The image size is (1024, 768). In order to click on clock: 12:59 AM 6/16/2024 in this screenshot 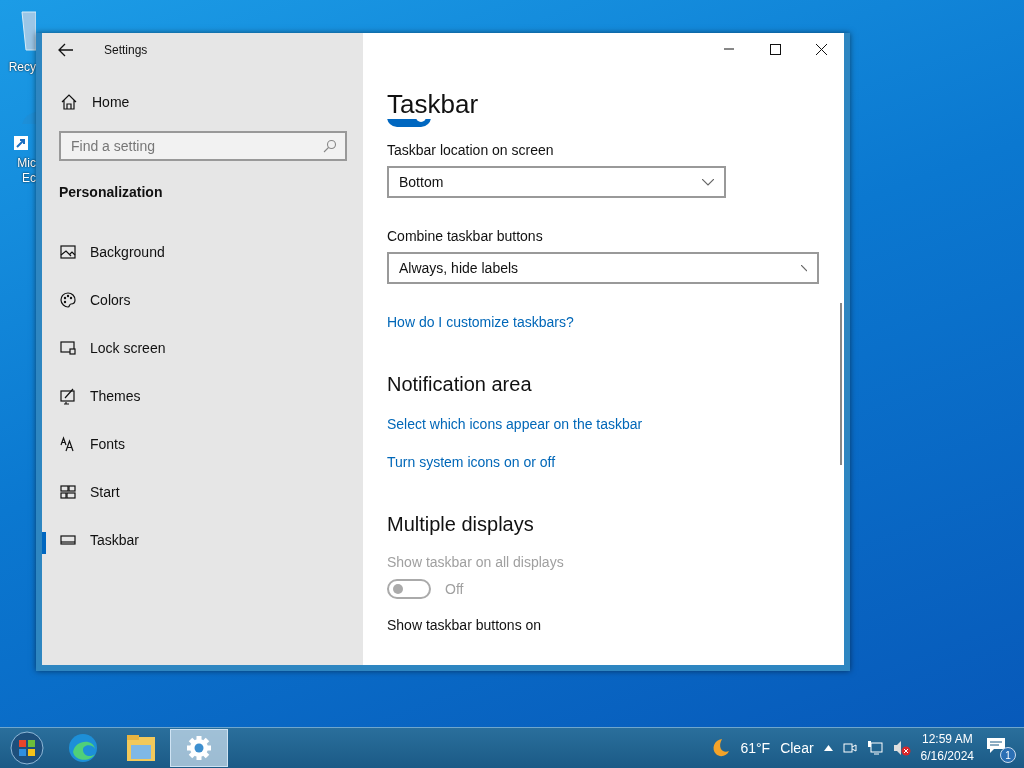, I will do `click(947, 748)`.